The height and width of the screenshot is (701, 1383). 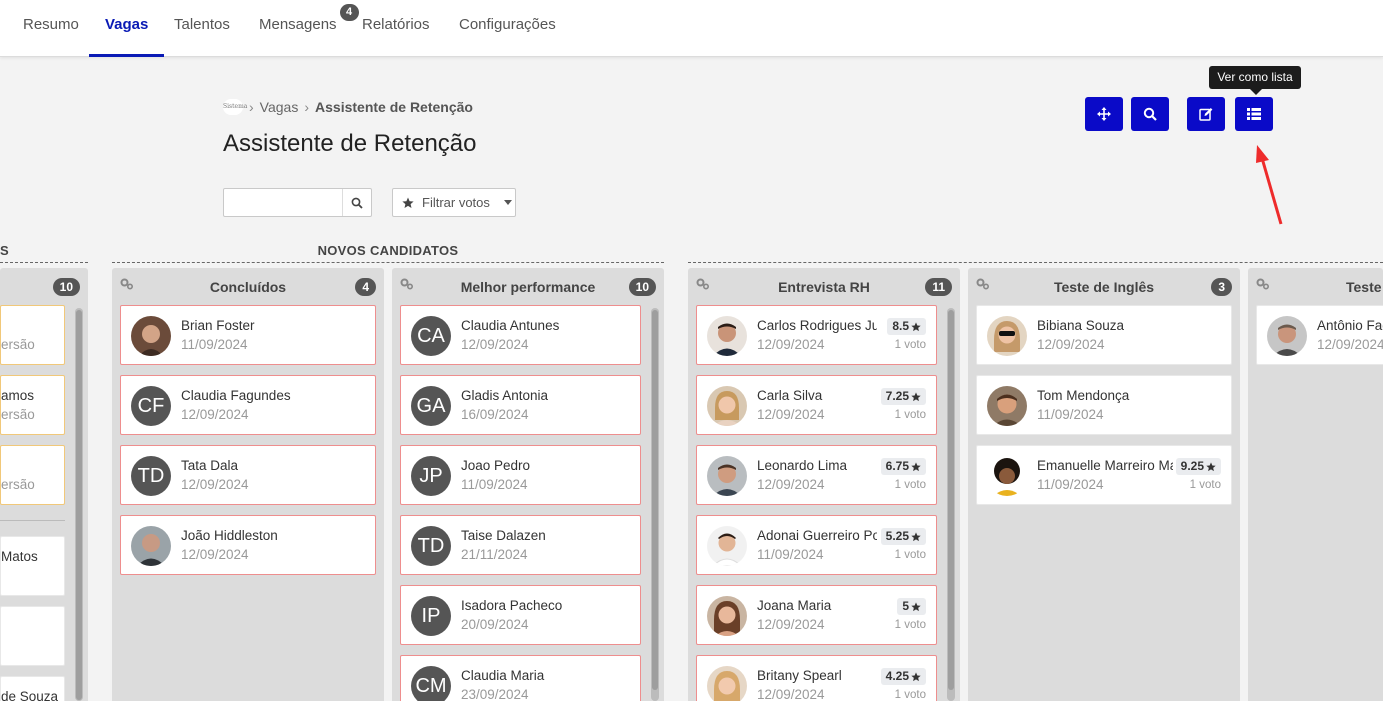 I want to click on candidate-card: CM Claudia Maria 23/09/2024, so click(x=520, y=678).